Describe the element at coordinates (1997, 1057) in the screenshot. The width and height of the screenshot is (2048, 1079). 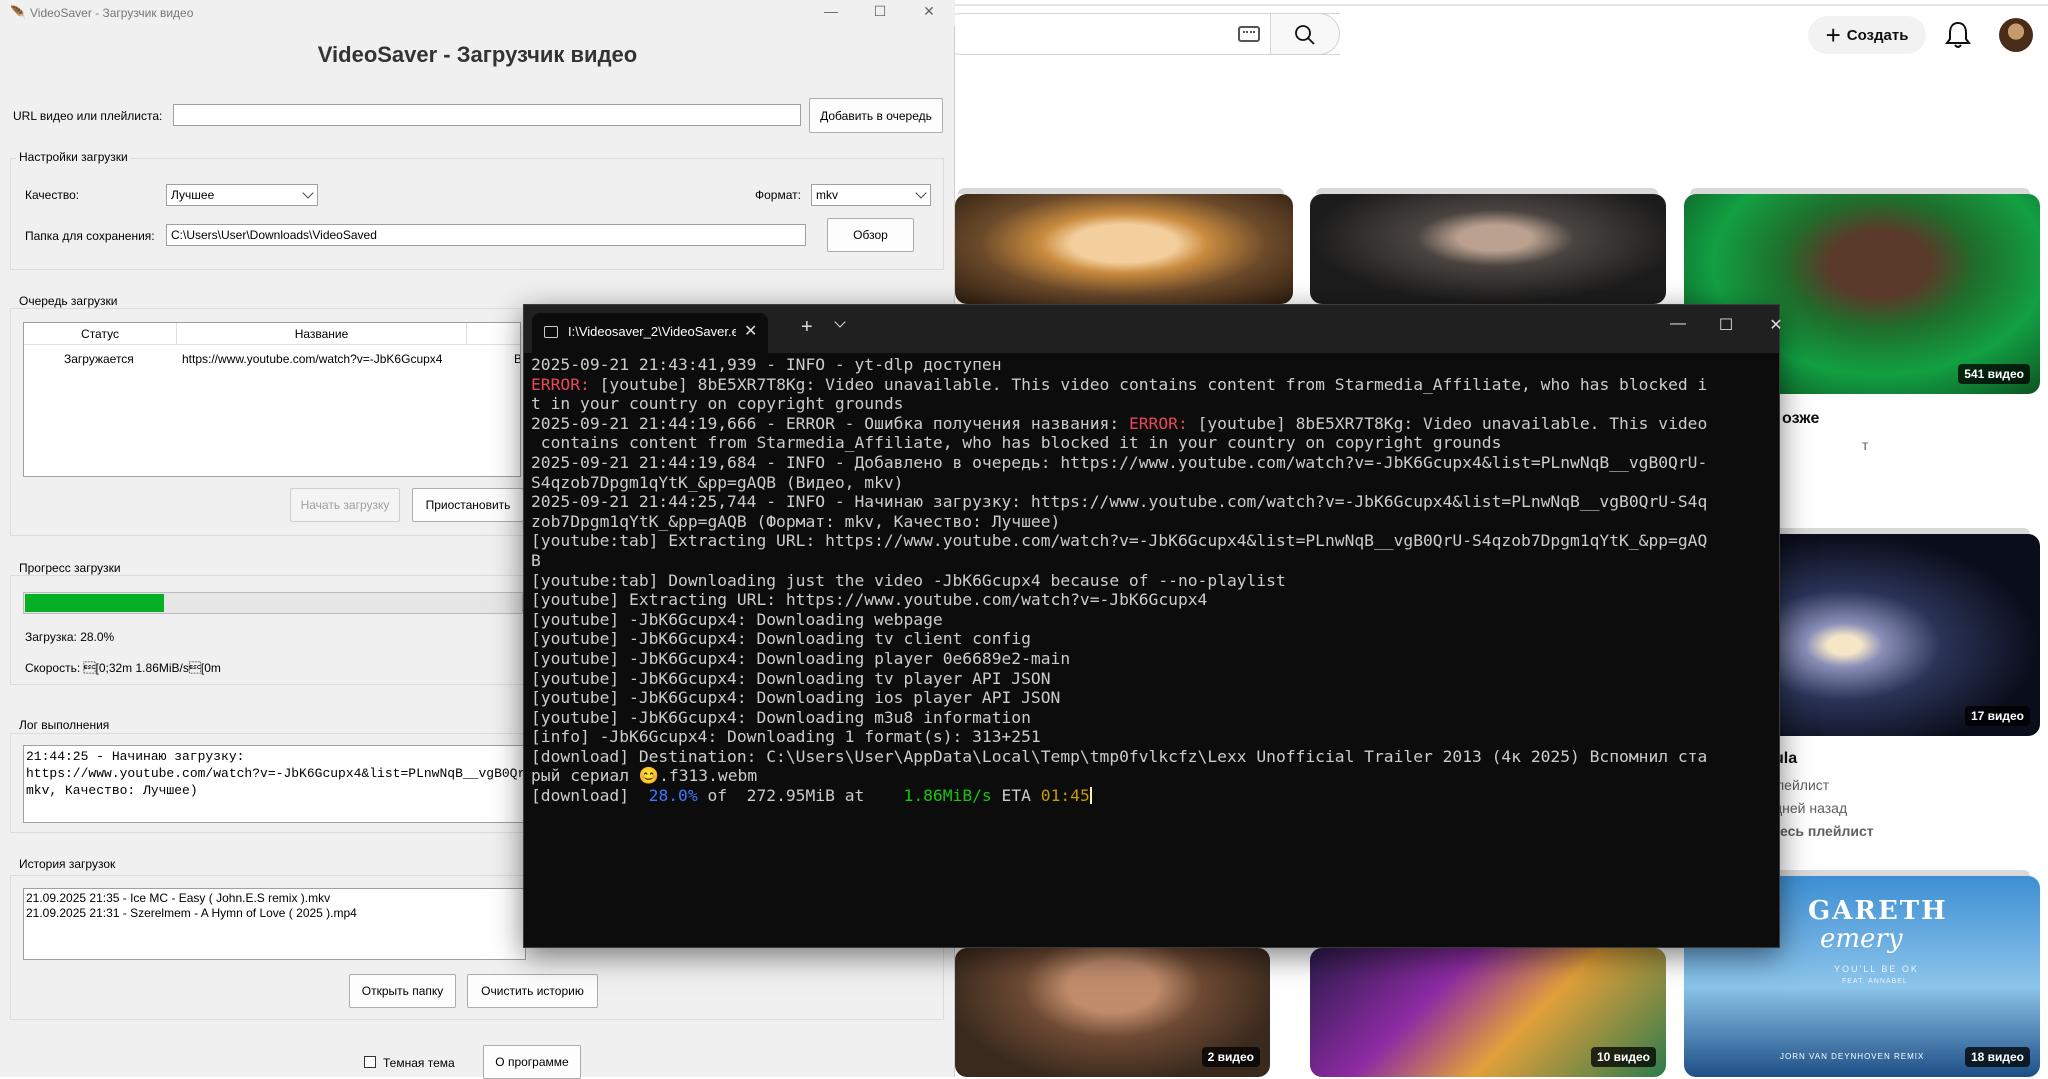
I see `video-count-badge: 18 видео` at that location.